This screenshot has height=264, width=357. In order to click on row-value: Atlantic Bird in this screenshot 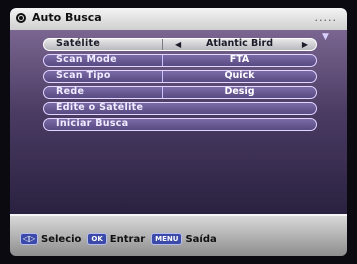, I will do `click(239, 43)`.